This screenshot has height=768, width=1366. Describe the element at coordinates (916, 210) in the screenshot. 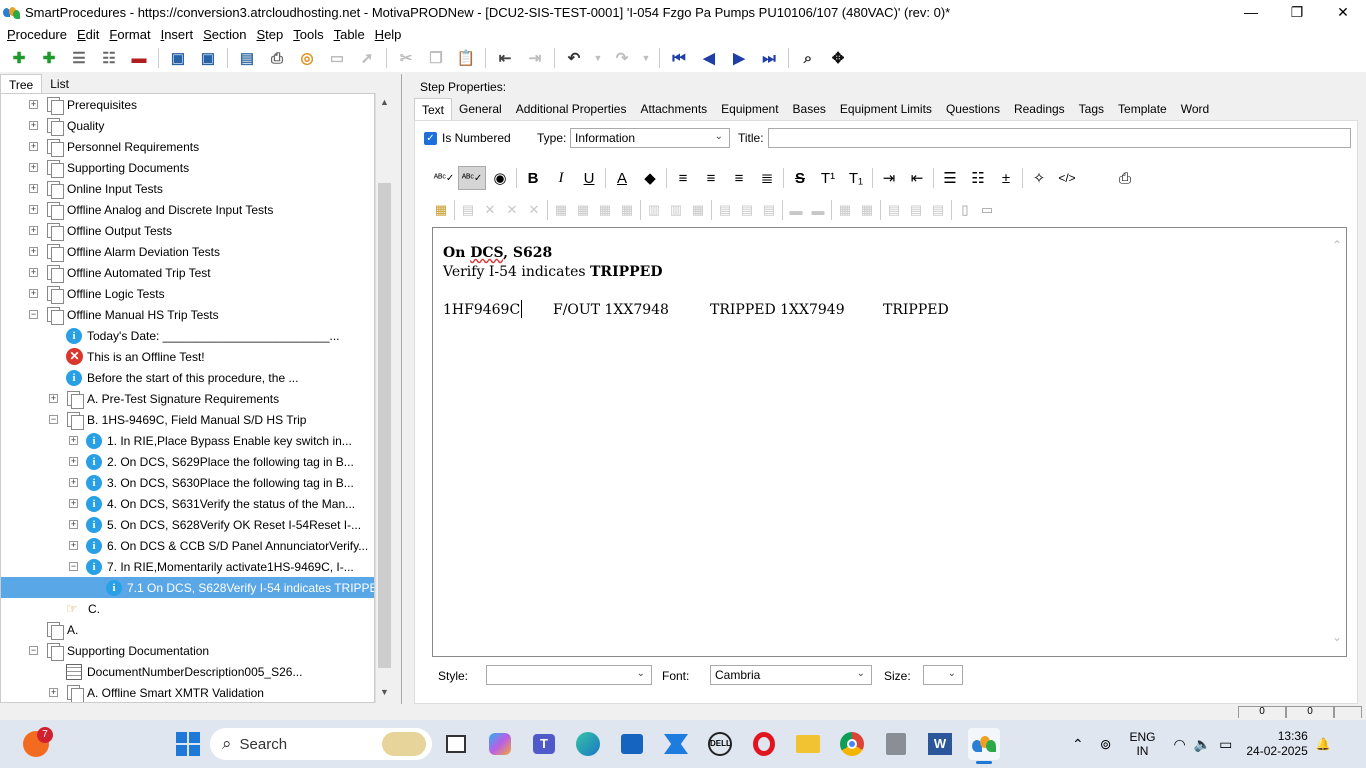

I see `align-middle-icon: ▤` at that location.